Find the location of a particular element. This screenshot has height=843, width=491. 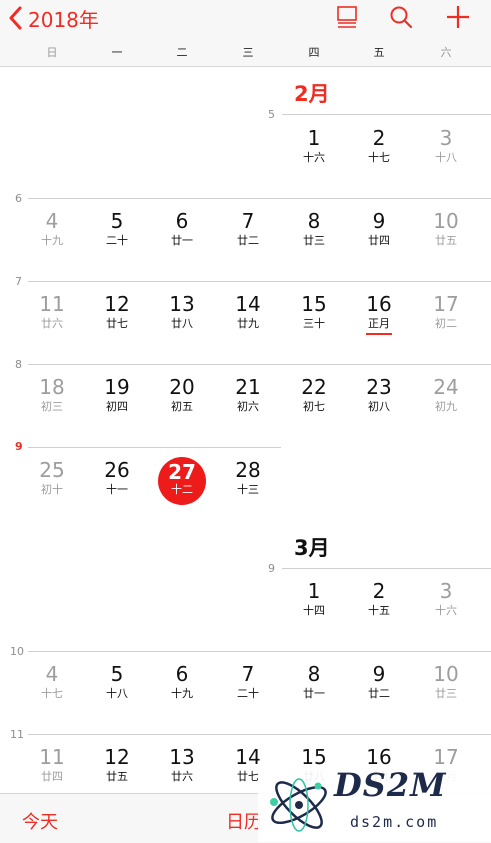

day-feb-19: 19 初四 is located at coordinates (117, 395).